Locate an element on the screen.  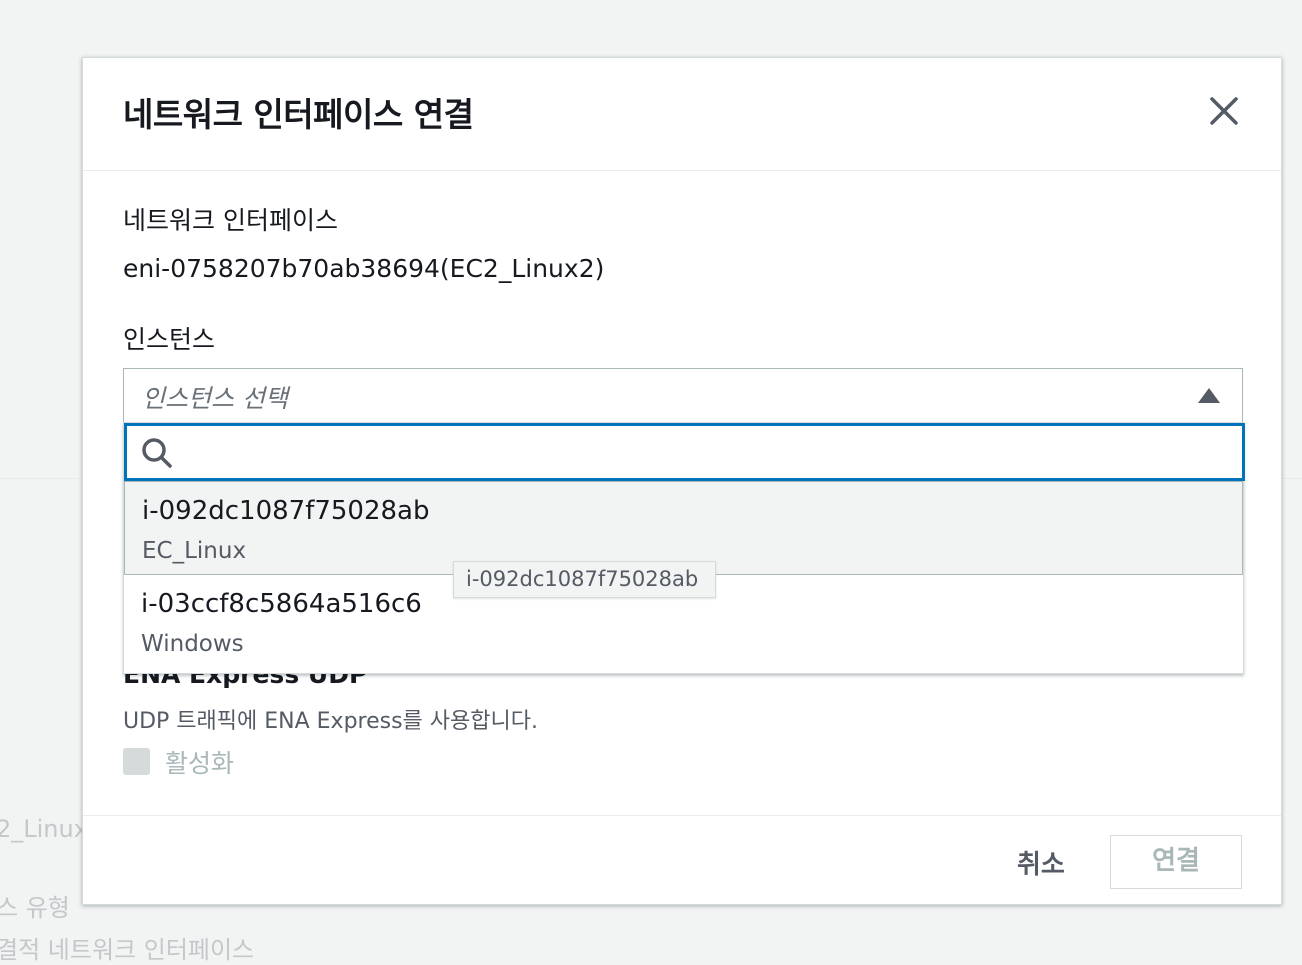
search-icon is located at coordinates (157, 453).